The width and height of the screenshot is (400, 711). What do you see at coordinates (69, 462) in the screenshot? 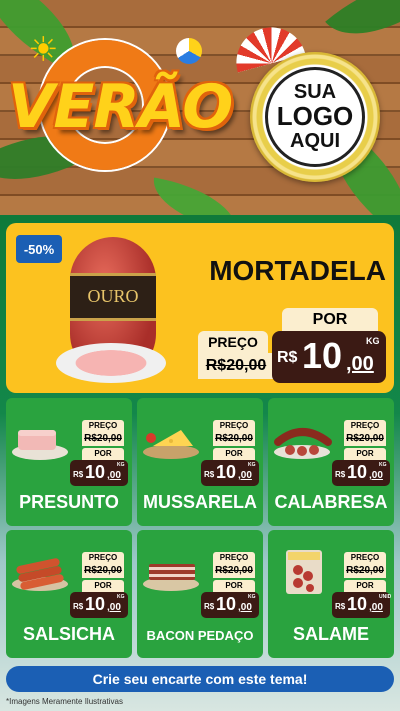
I see `product-card-presunto: PREÇO R$20,00 POR R$ 10 ,00 KG PRESUNTO` at bounding box center [69, 462].